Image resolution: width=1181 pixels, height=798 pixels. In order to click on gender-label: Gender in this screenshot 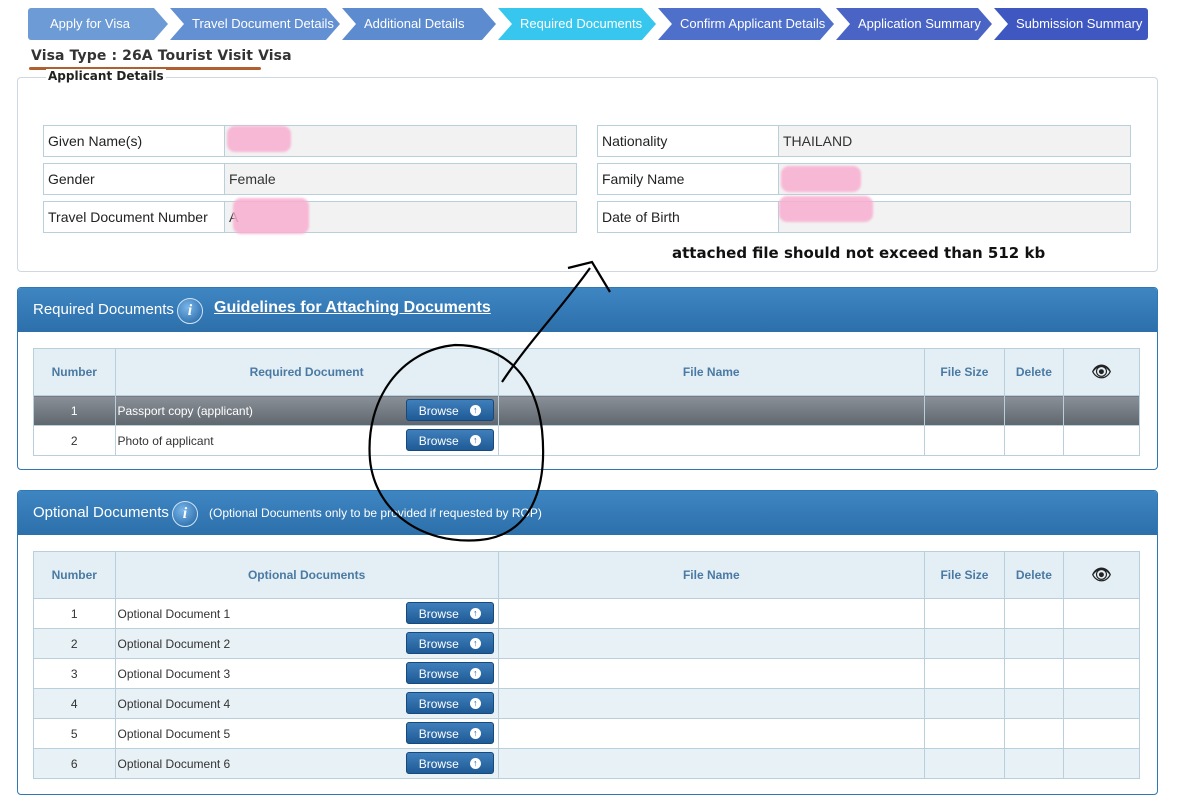, I will do `click(134, 179)`.